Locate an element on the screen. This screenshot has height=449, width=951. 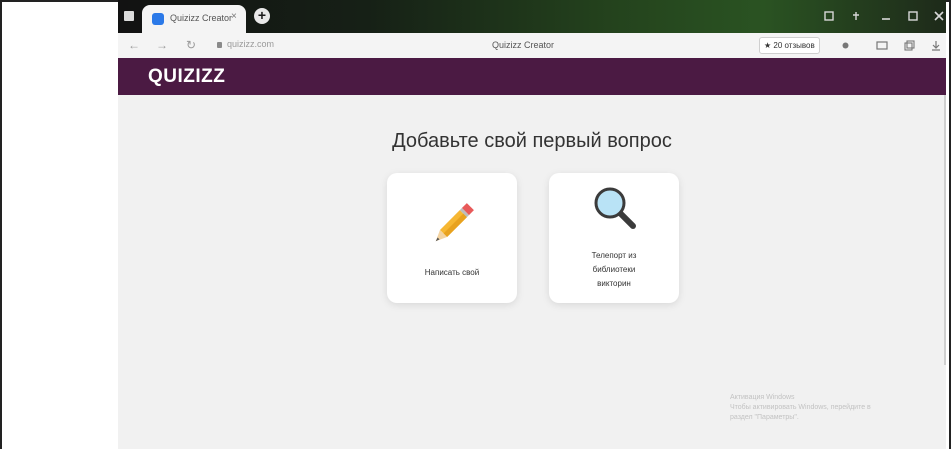
page-title-display: Quizizz Creator is located at coordinates (523, 45).